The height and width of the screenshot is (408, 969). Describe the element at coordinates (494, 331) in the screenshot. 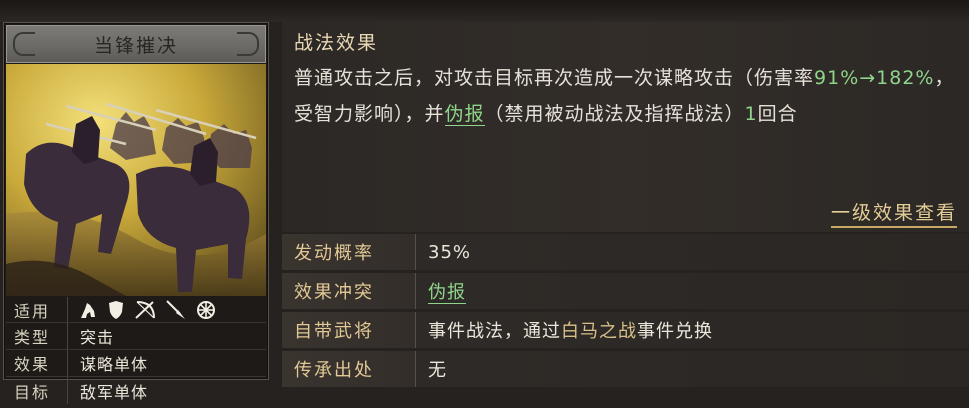

I see `general-pre: 事件战法，通过` at that location.